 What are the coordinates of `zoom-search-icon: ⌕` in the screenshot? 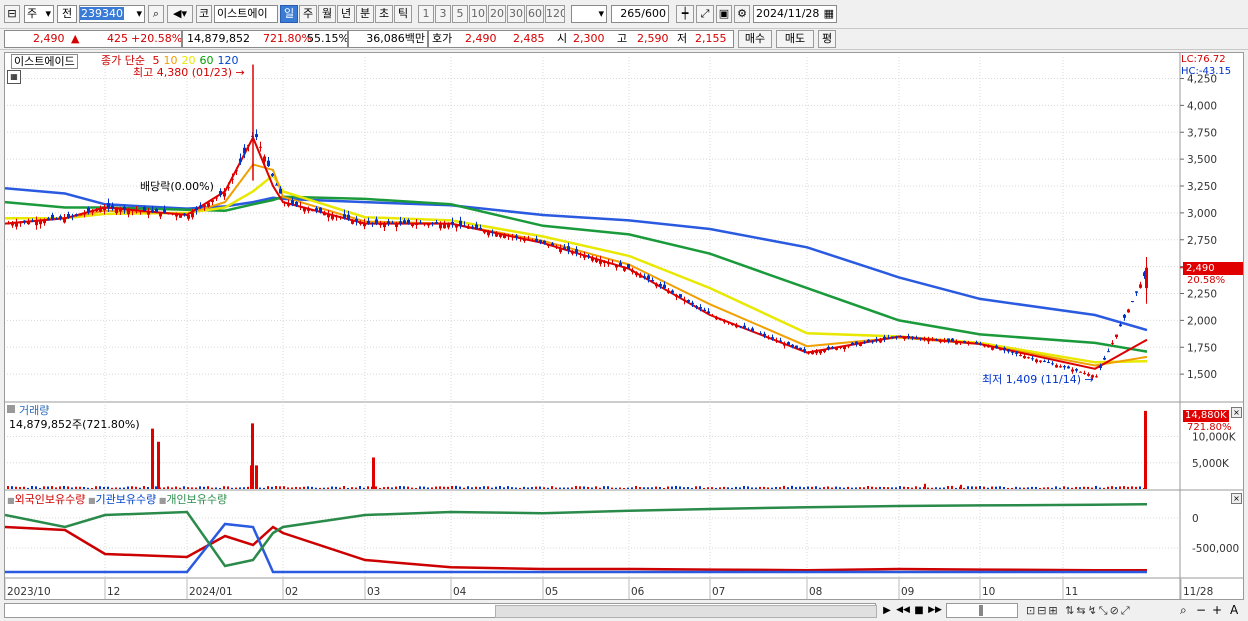 It's located at (1183, 610).